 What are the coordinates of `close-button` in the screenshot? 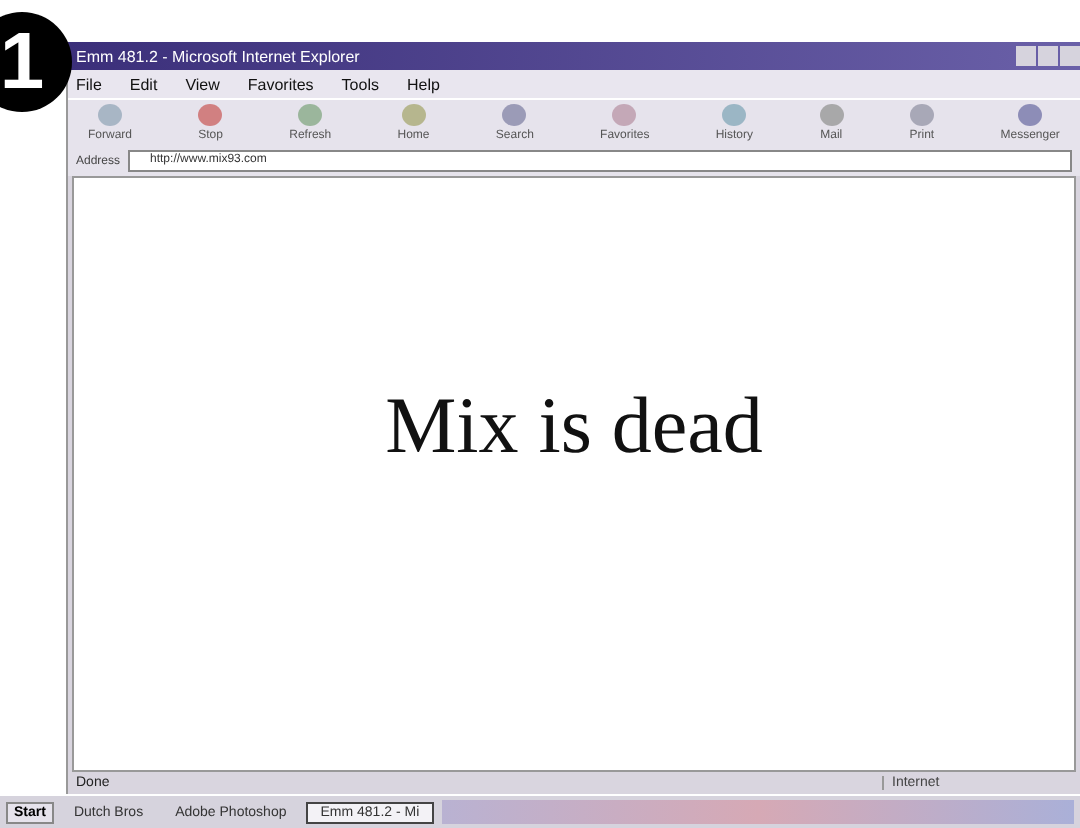 It's located at (1070, 56).